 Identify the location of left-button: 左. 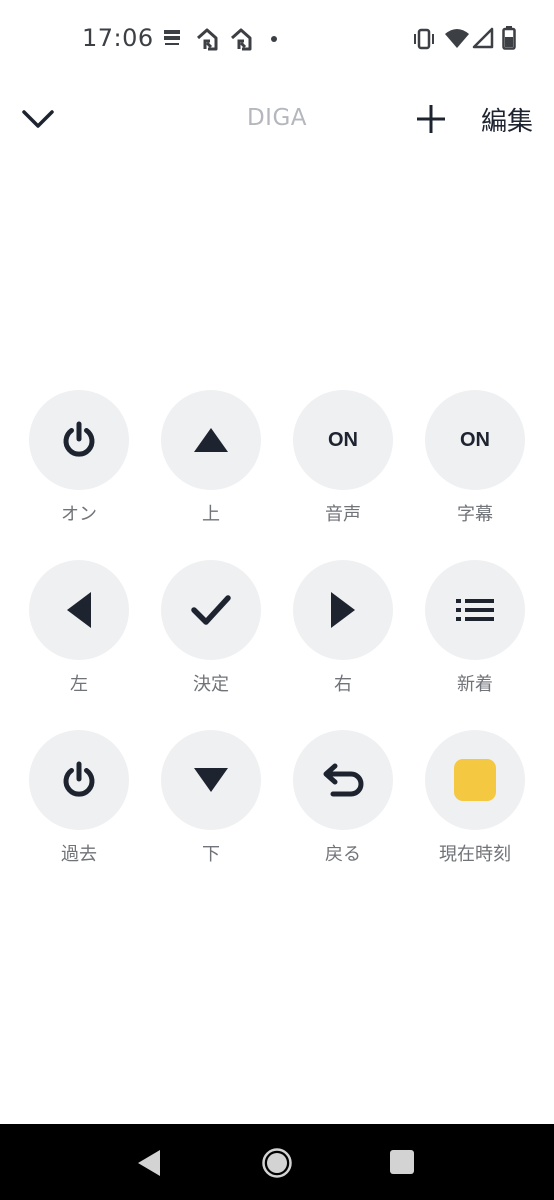
(79, 628).